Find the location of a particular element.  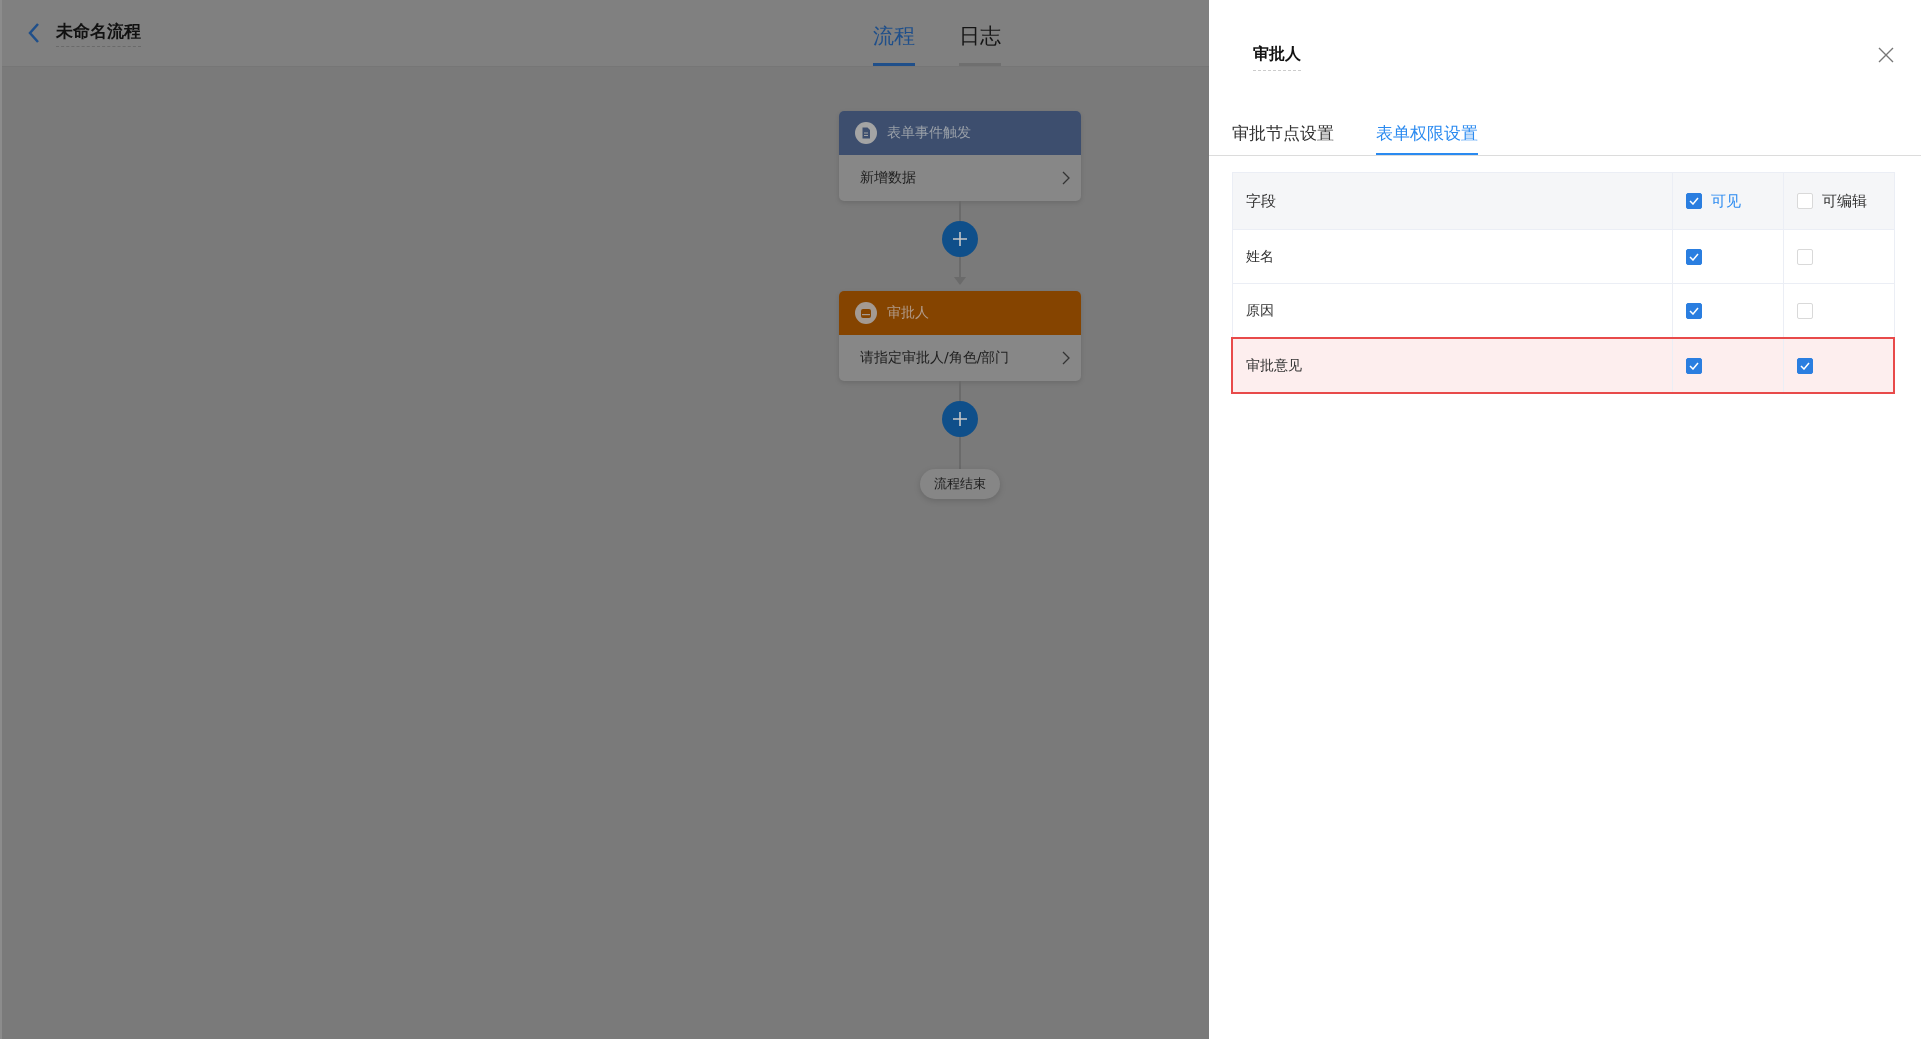

column-header: 可见 is located at coordinates (1725, 201).